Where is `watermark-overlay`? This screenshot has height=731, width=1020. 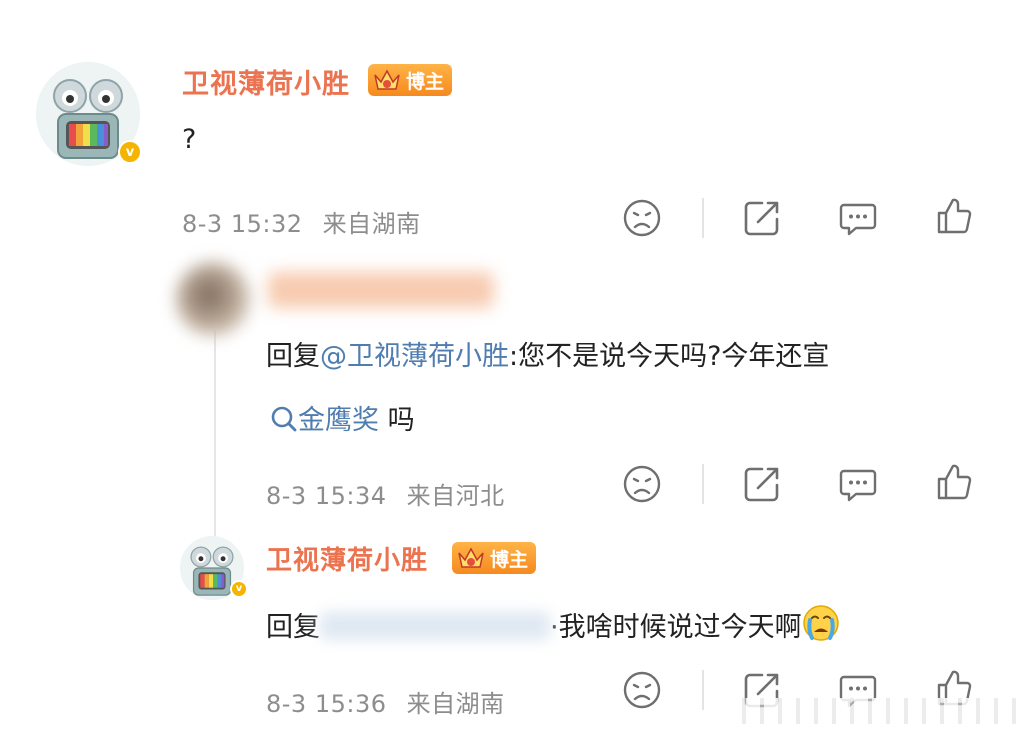 watermark-overlay is located at coordinates (873, 711).